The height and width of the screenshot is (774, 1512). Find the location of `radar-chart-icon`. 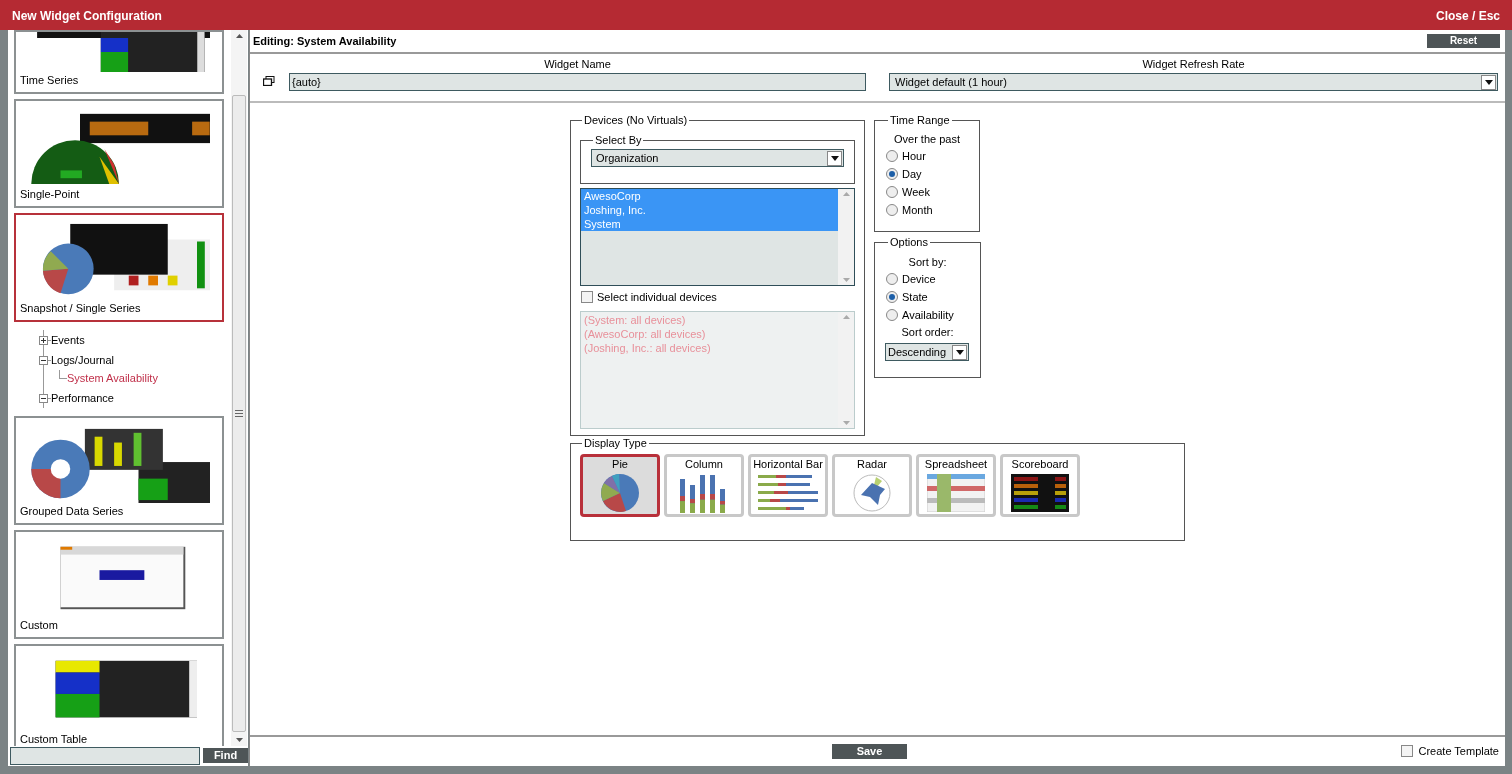

radar-chart-icon is located at coordinates (872, 492).